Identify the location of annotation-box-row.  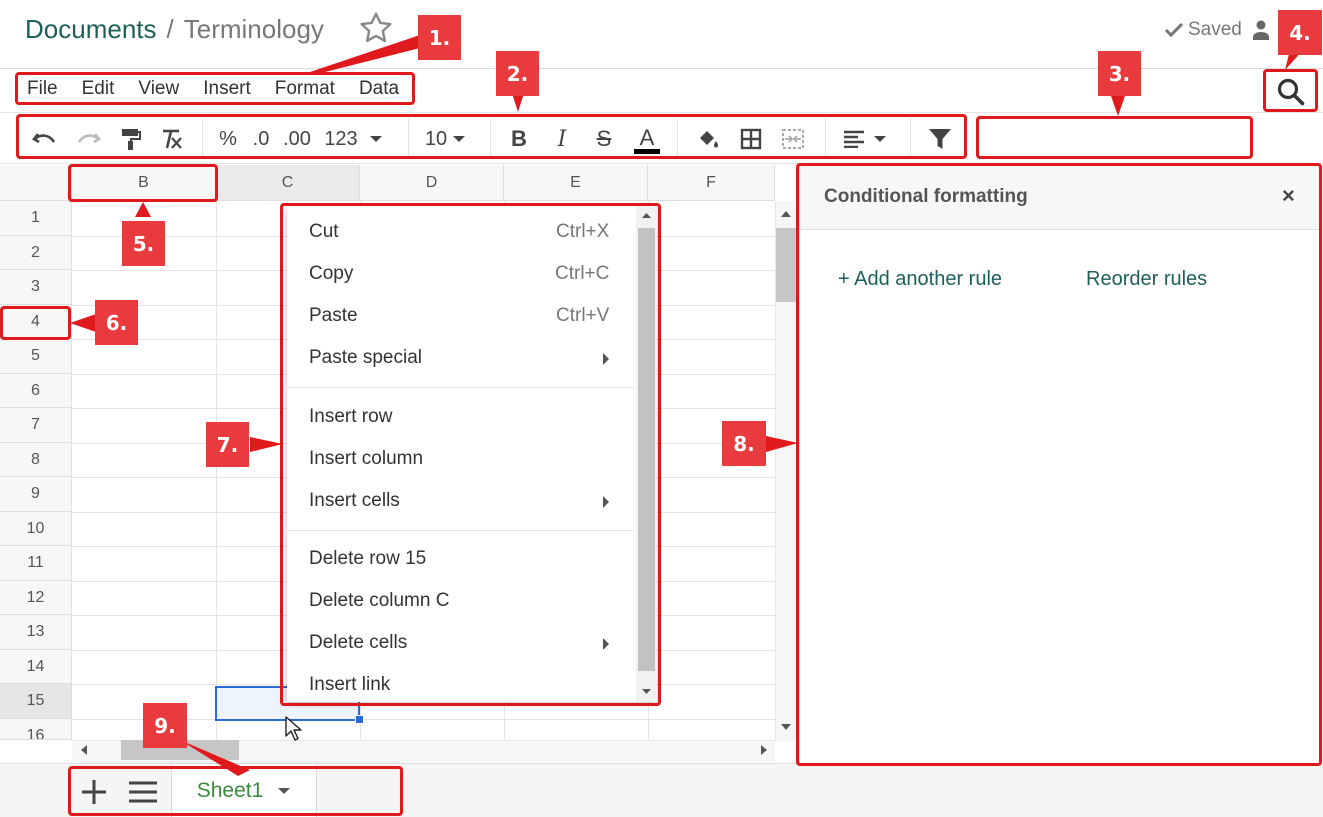
(35, 323).